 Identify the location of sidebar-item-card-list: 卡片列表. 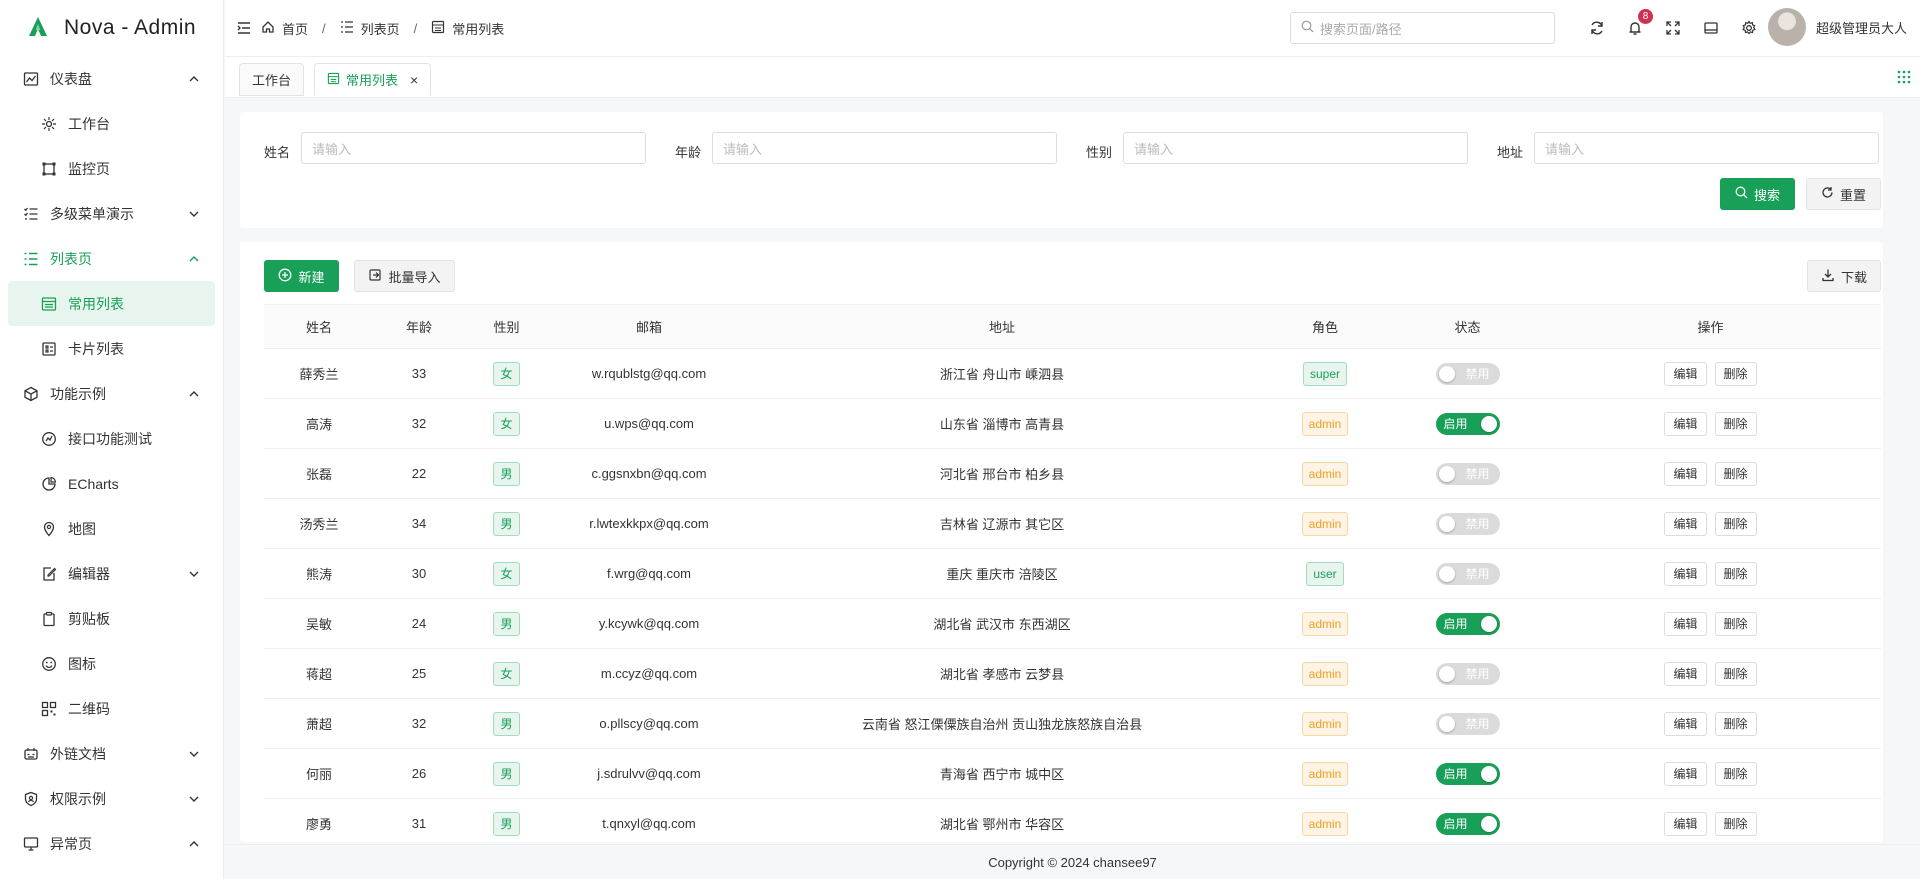
(111, 348).